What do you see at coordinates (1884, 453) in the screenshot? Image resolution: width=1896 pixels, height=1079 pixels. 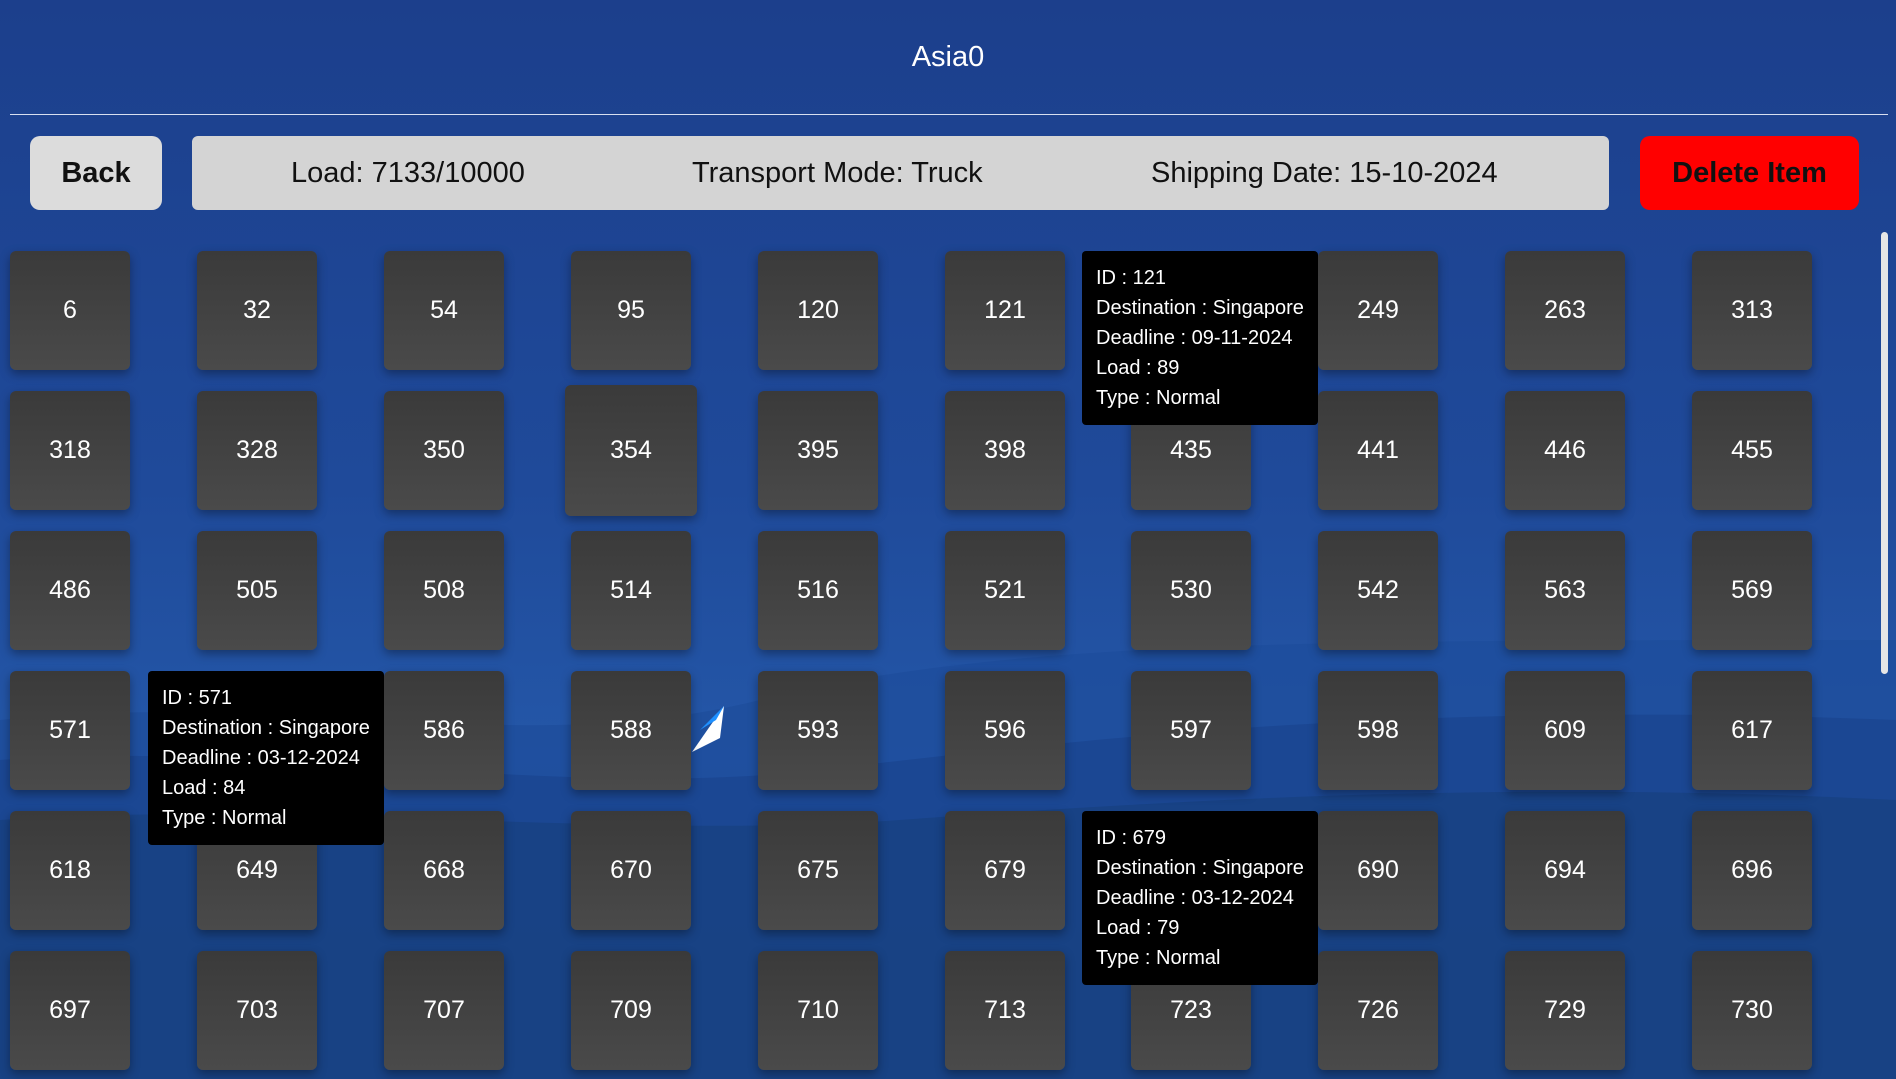 I see `scrollbar-thumb` at bounding box center [1884, 453].